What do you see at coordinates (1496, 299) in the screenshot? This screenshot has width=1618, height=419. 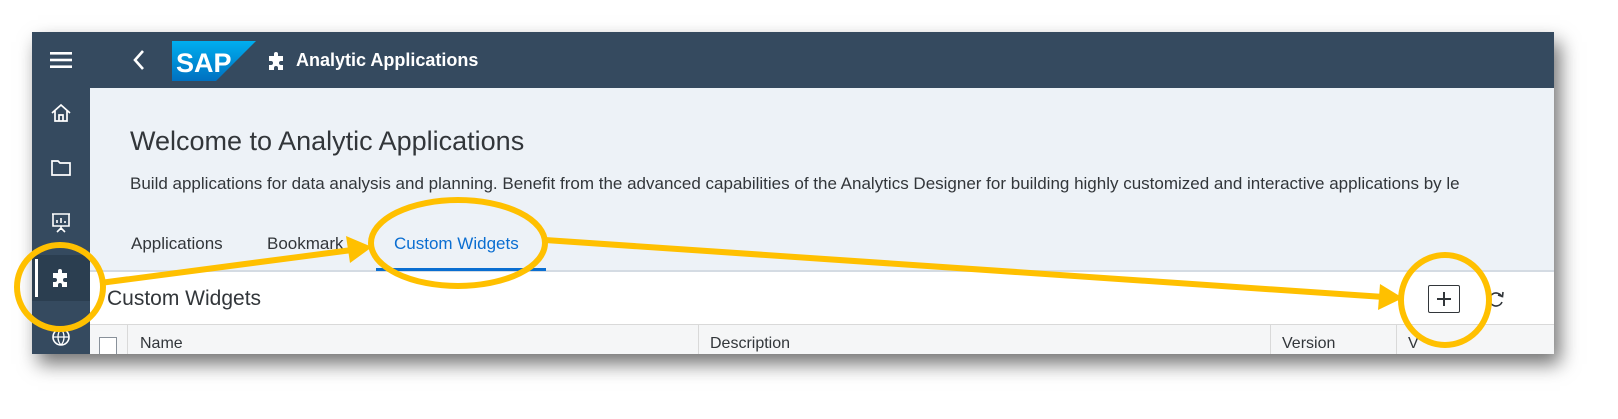 I see `refresh-icon` at bounding box center [1496, 299].